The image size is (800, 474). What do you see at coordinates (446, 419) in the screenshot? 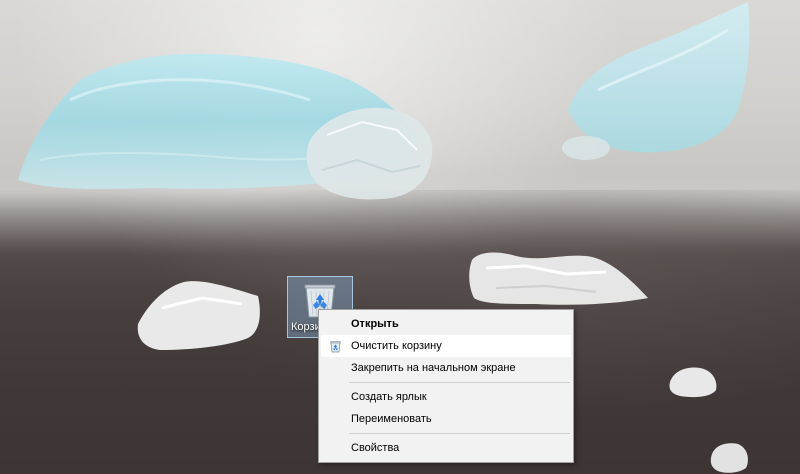
I see `menu-item-rename: Переименовать` at bounding box center [446, 419].